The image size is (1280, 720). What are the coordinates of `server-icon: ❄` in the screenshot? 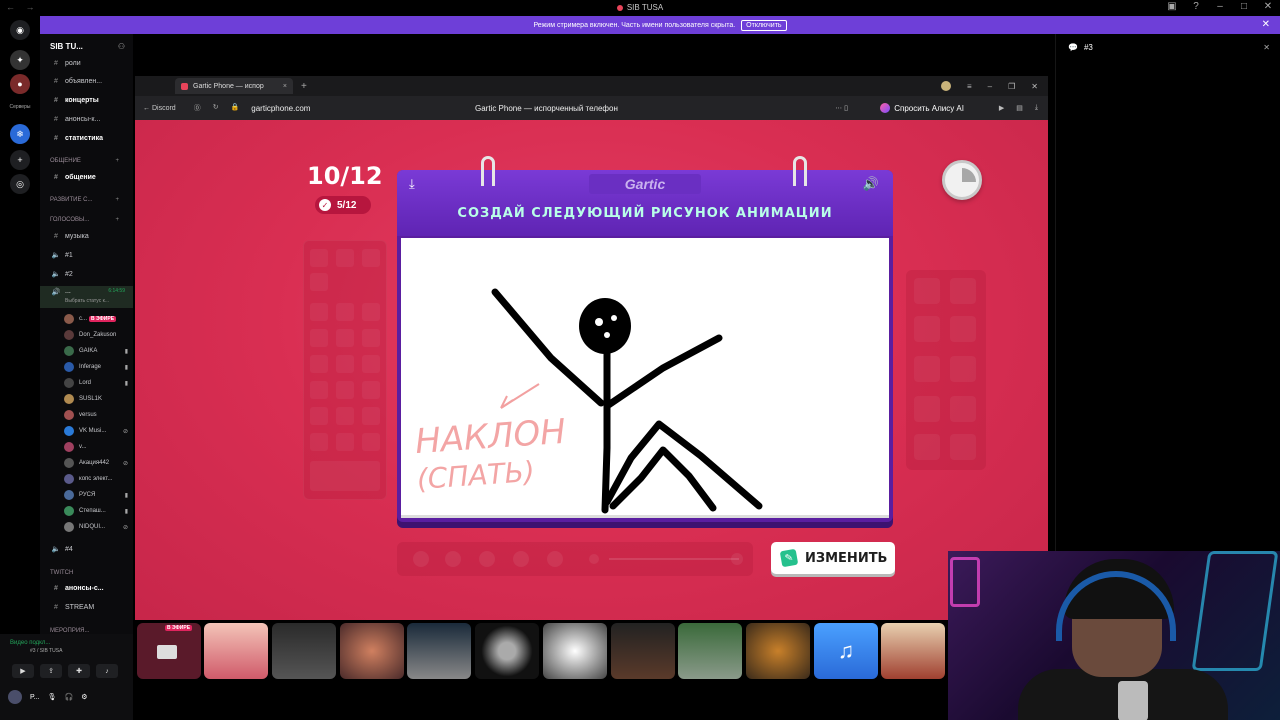 It's located at (20, 134).